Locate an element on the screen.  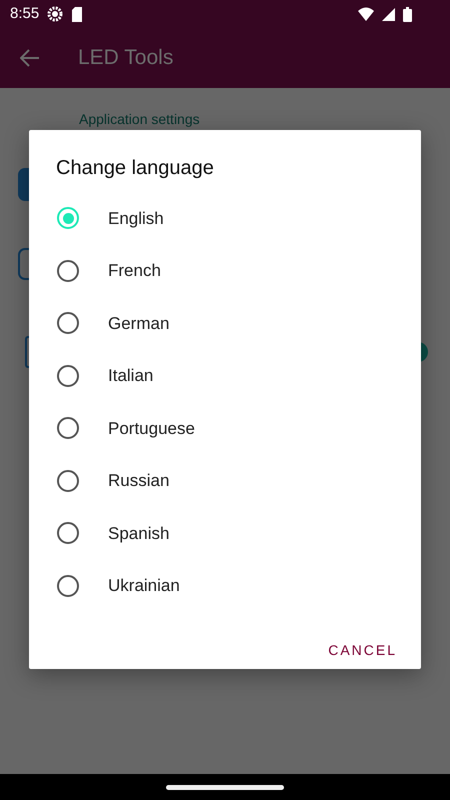
language-option: Ukrainian is located at coordinates (225, 586).